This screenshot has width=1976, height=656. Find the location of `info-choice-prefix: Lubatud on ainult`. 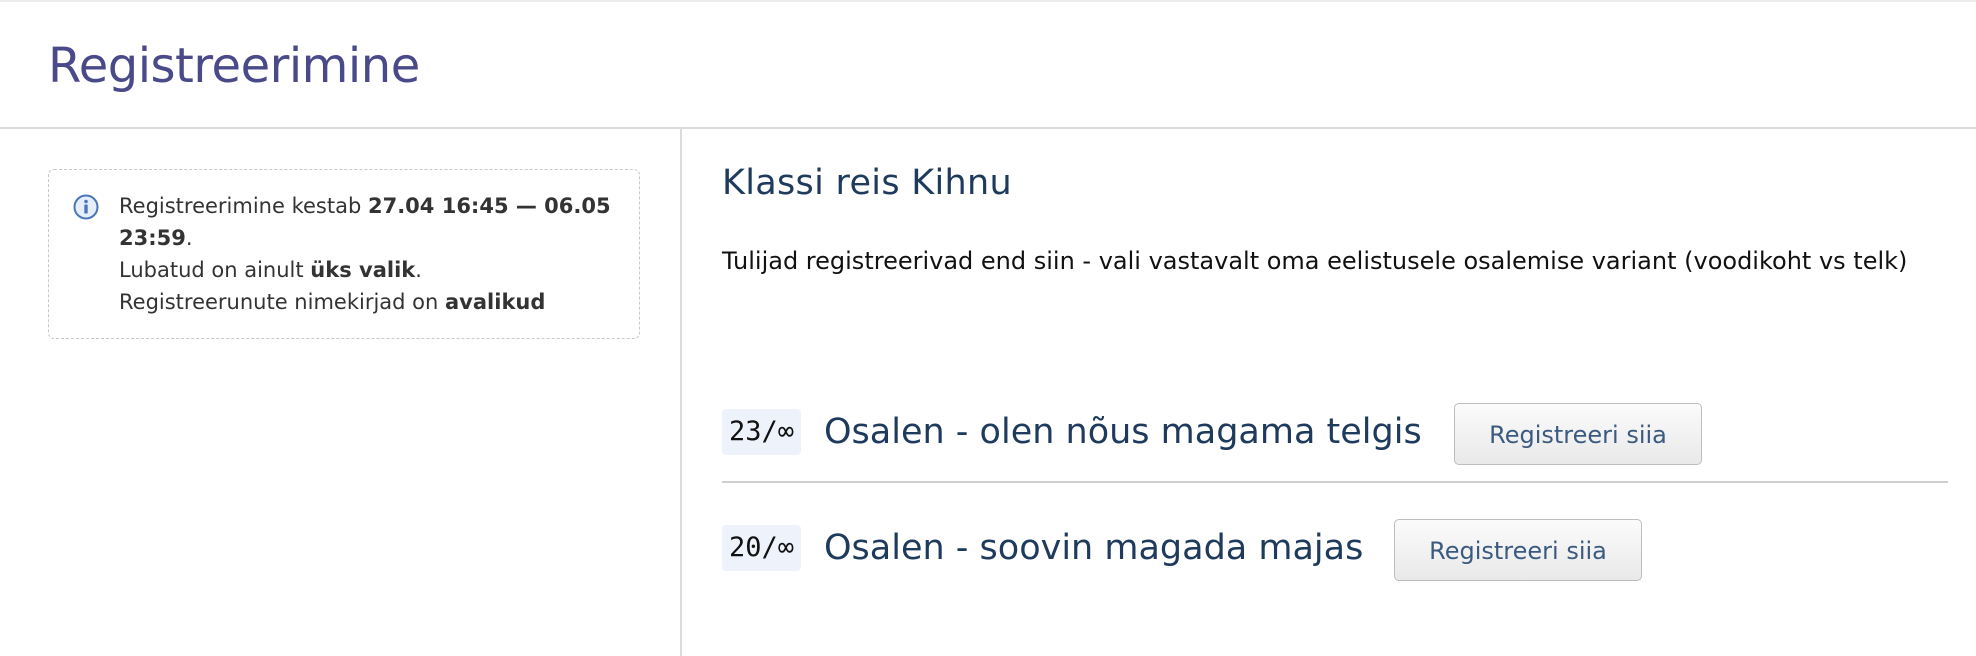

info-choice-prefix: Lubatud on ainult is located at coordinates (215, 270).